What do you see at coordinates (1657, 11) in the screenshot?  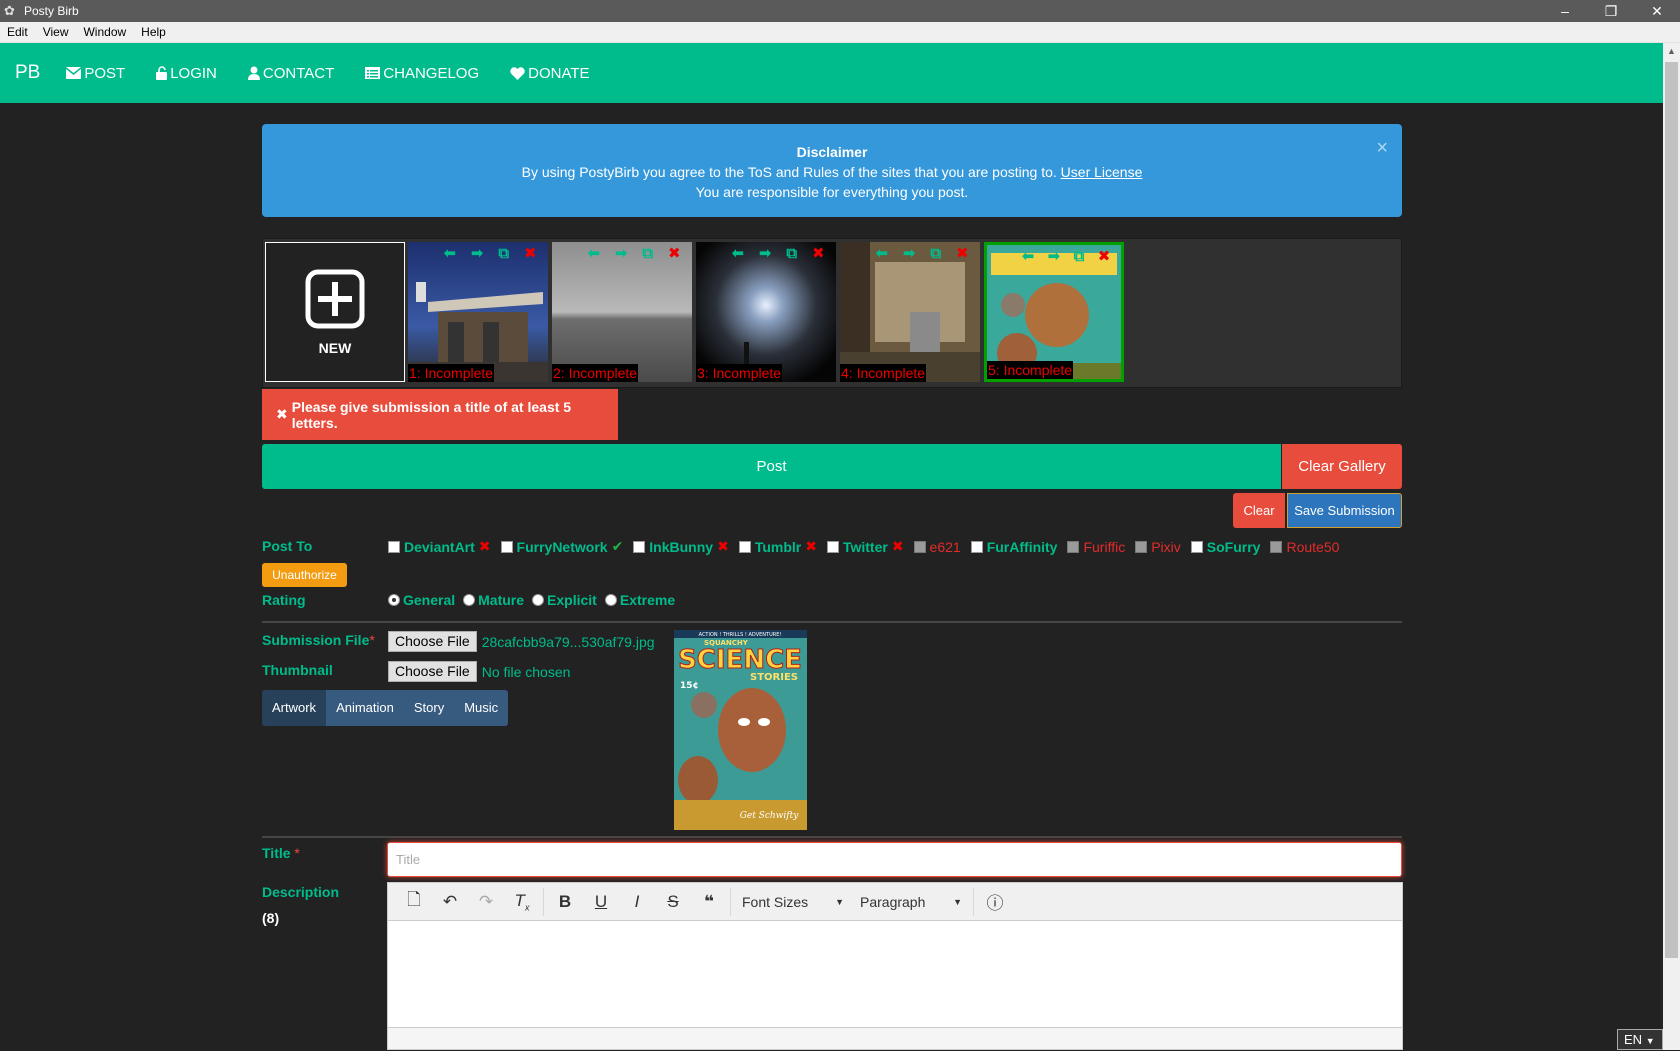 I see `close-window-icon: ✕` at bounding box center [1657, 11].